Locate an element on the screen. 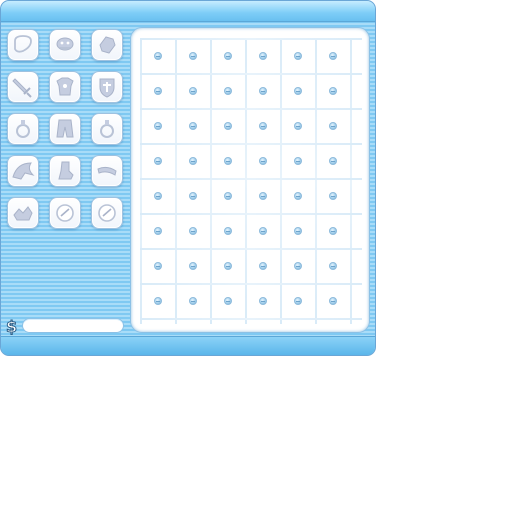 This screenshot has width=512, height=512. wings-slot is located at coordinates (23, 171).